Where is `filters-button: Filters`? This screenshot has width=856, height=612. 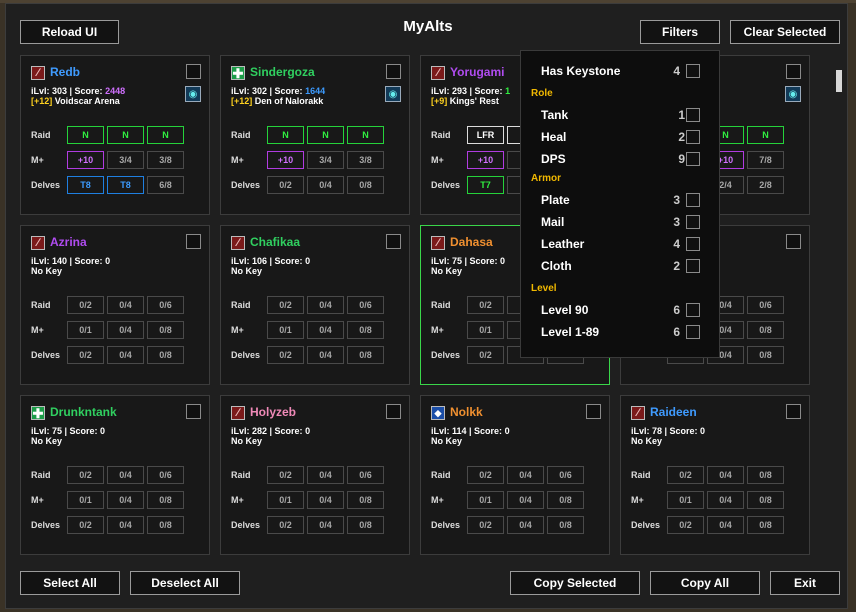
filters-button: Filters is located at coordinates (680, 32).